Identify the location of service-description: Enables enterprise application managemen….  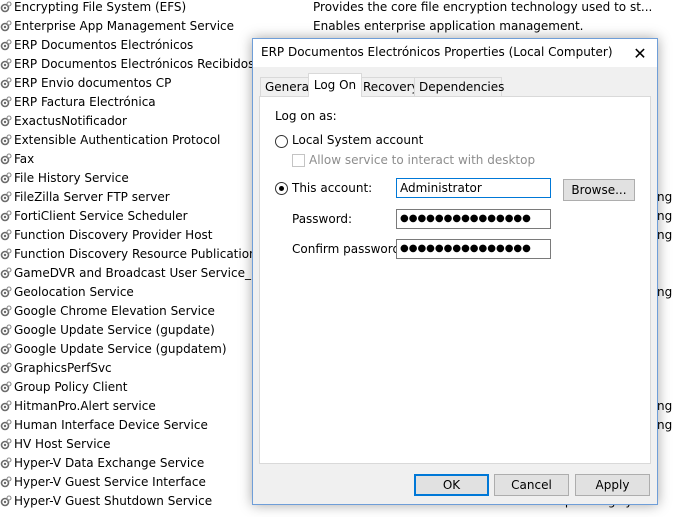
(448, 26).